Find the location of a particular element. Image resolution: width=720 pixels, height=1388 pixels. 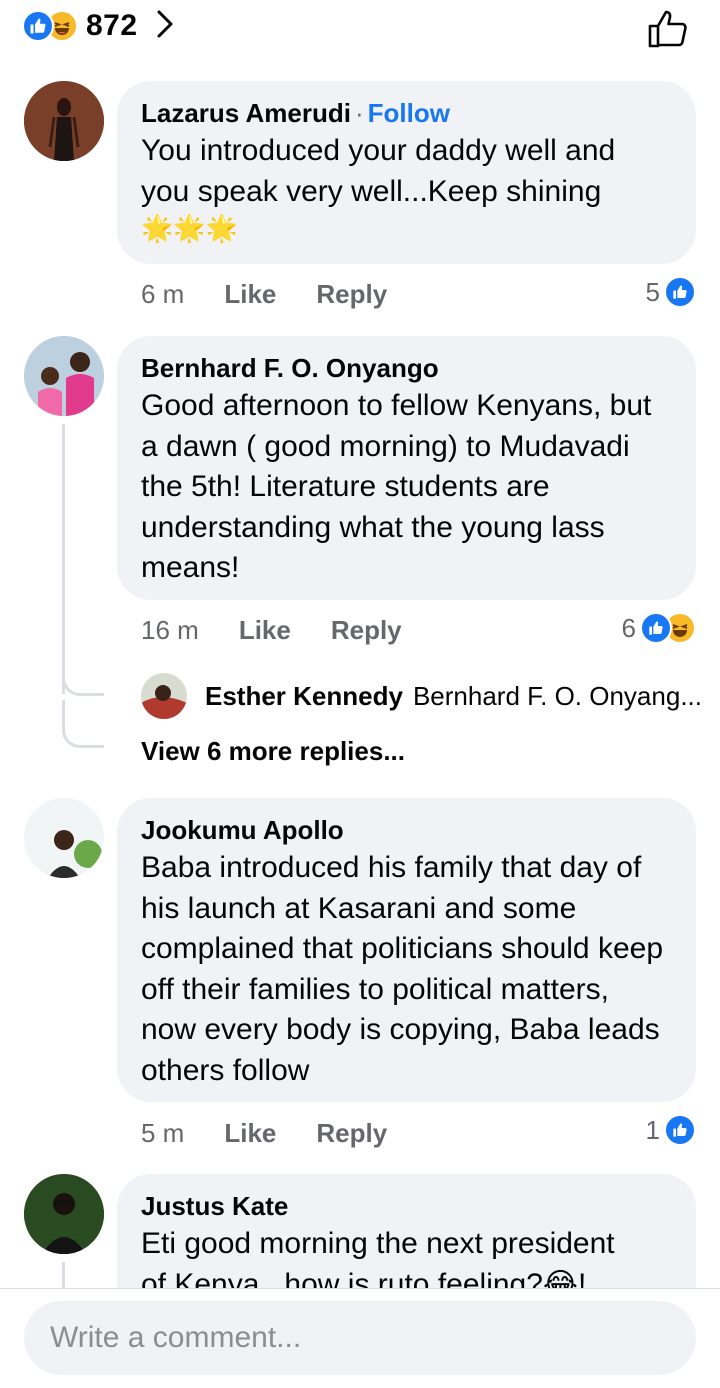

comment-time: 16 m is located at coordinates (170, 629).